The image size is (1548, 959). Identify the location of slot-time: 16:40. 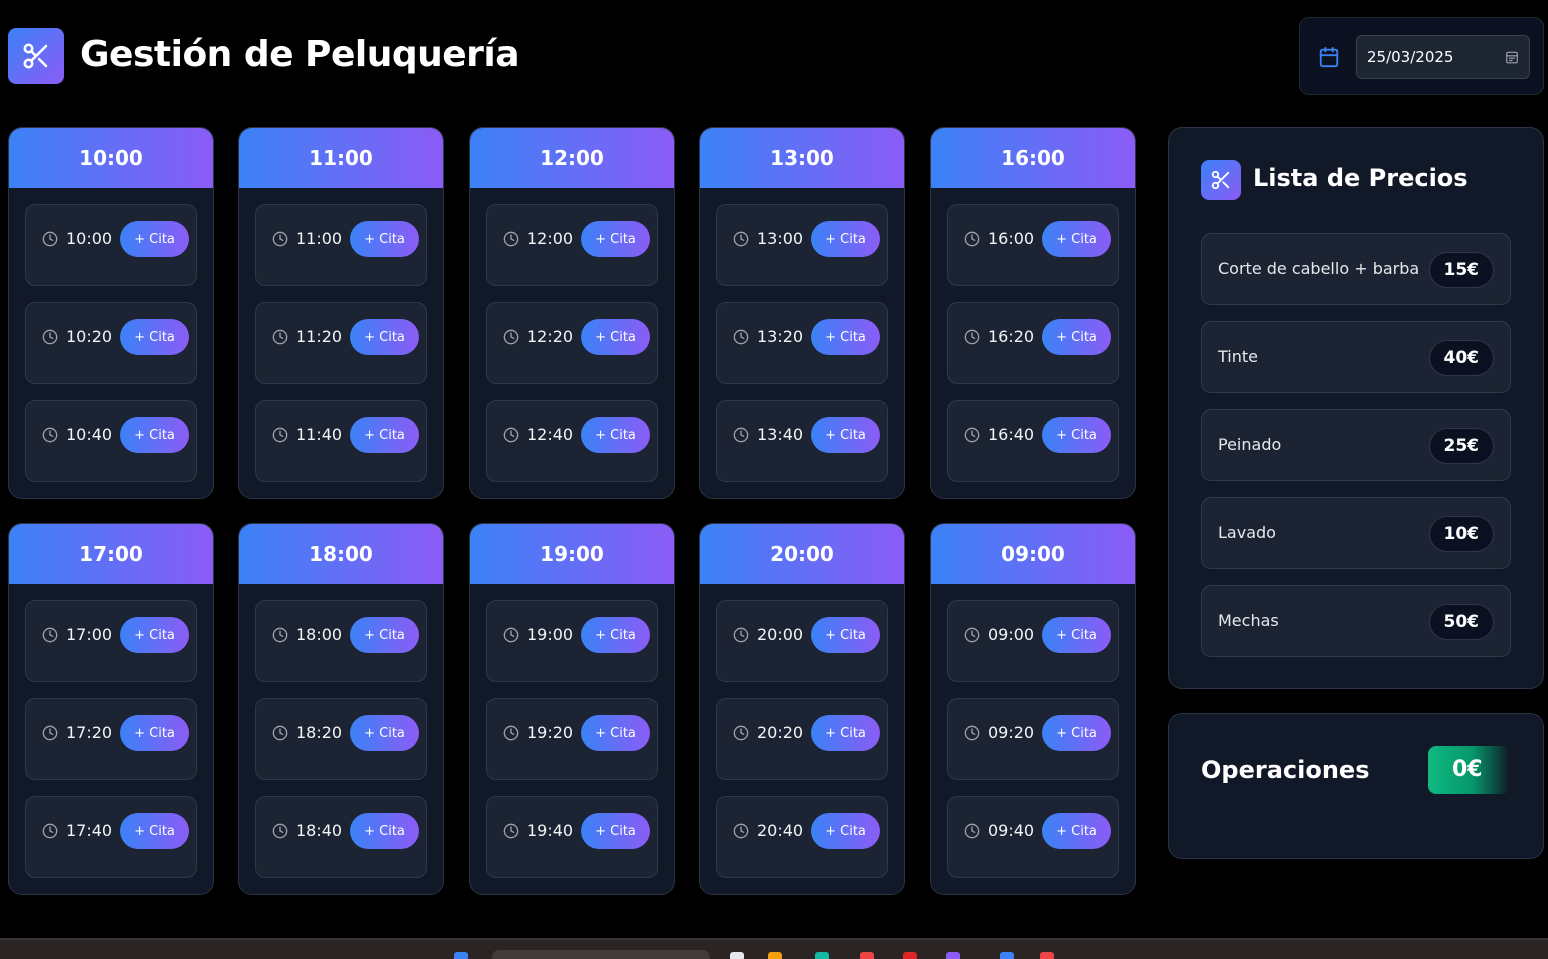
(1011, 434).